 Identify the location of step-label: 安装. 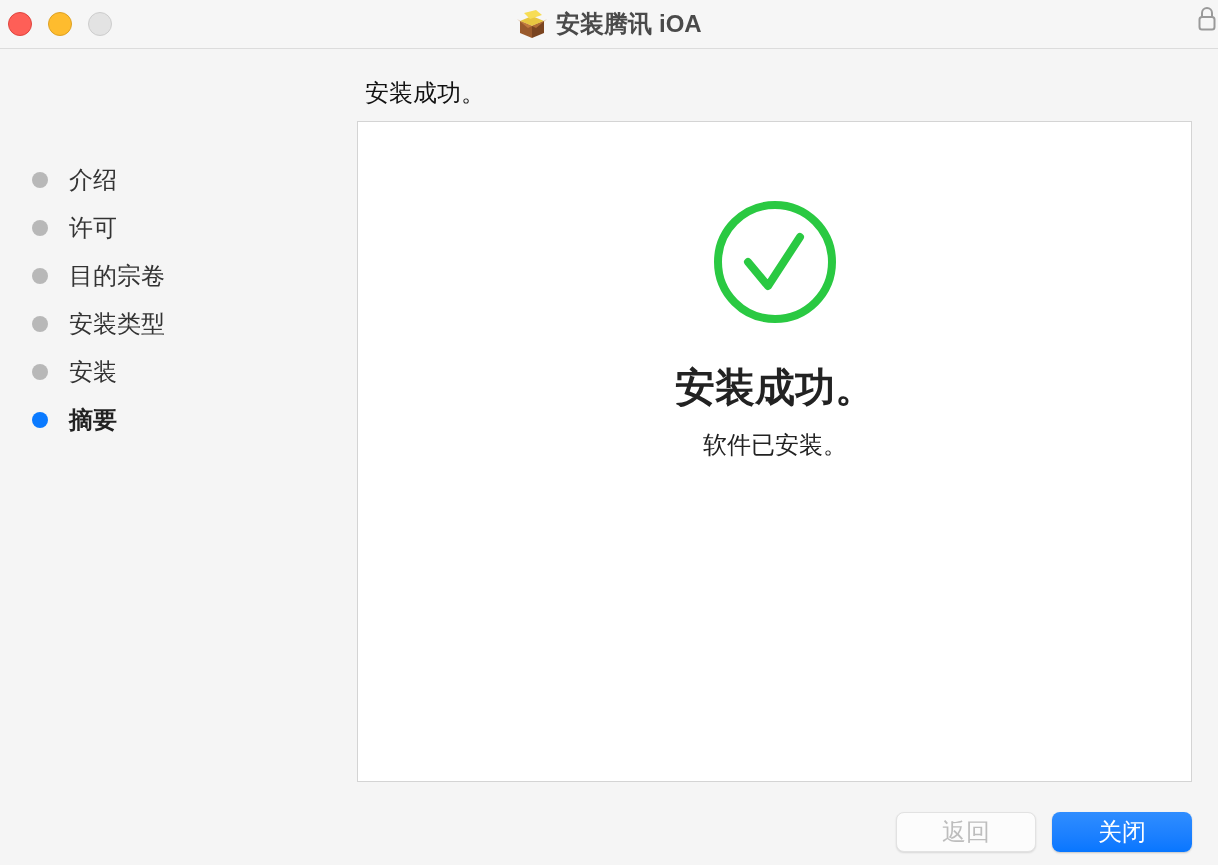
(93, 372).